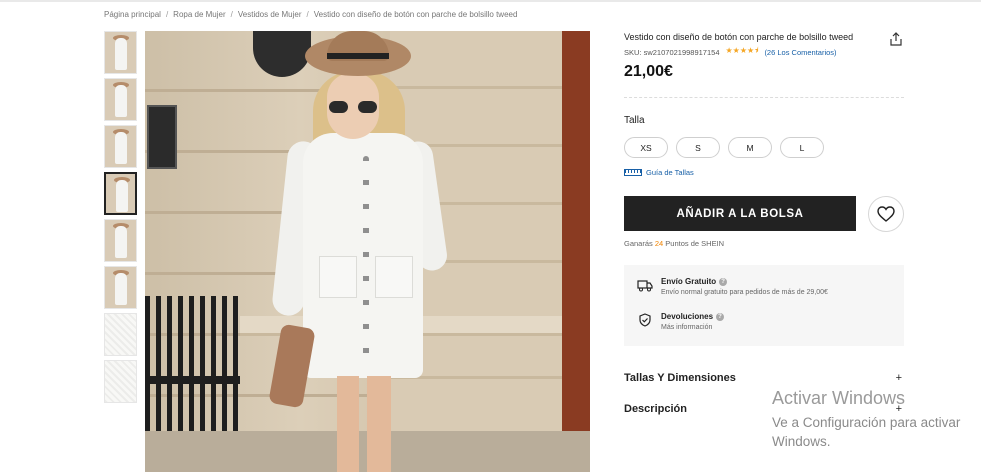 The width and height of the screenshot is (981, 472). Describe the element at coordinates (689, 281) in the screenshot. I see `free-shipping-title: Envío Gratuito` at that location.